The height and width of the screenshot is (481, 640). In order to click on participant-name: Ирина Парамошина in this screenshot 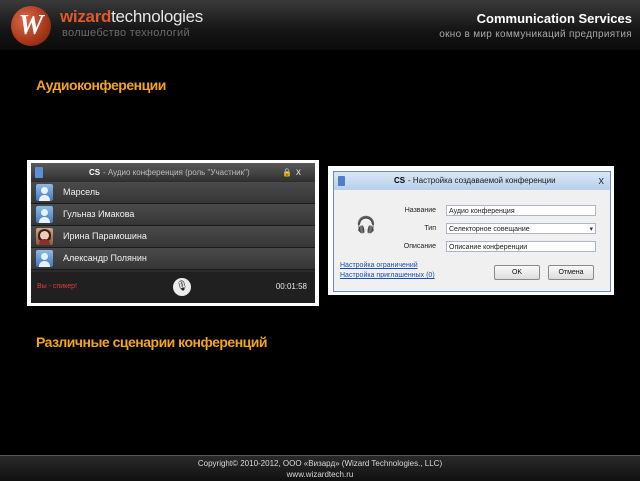, I will do `click(105, 236)`.